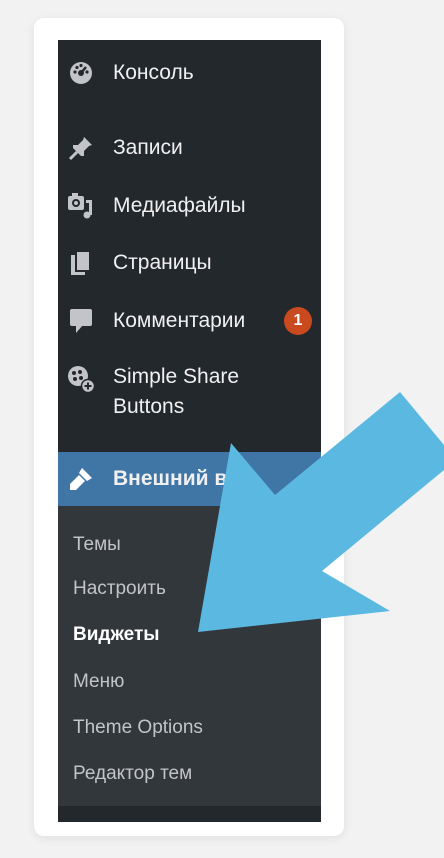 The width and height of the screenshot is (444, 858). What do you see at coordinates (189, 148) in the screenshot?
I see `menu-item-posts: Записи` at bounding box center [189, 148].